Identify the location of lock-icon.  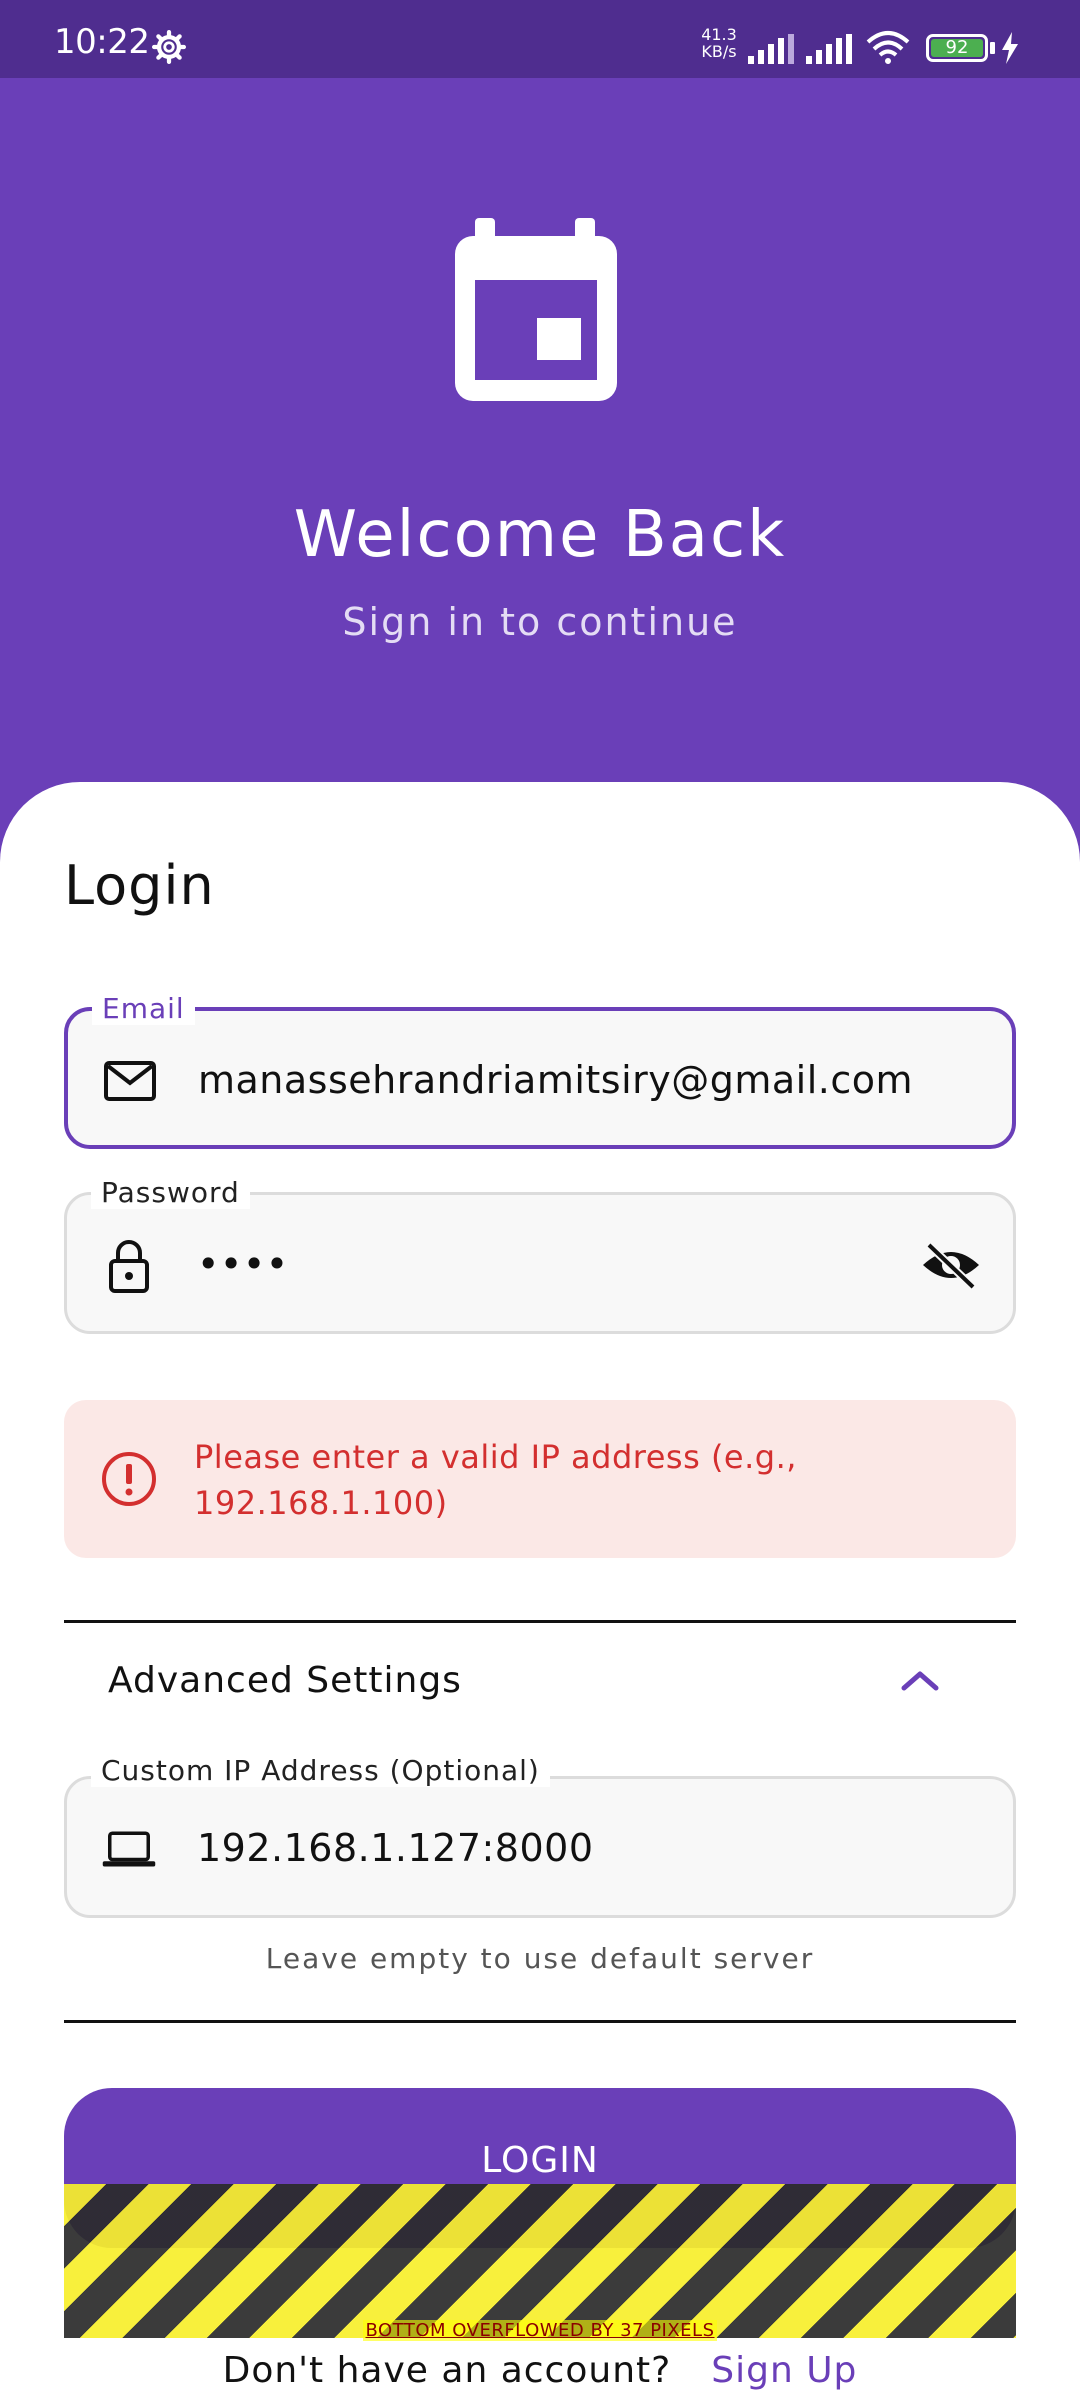
(129, 1266).